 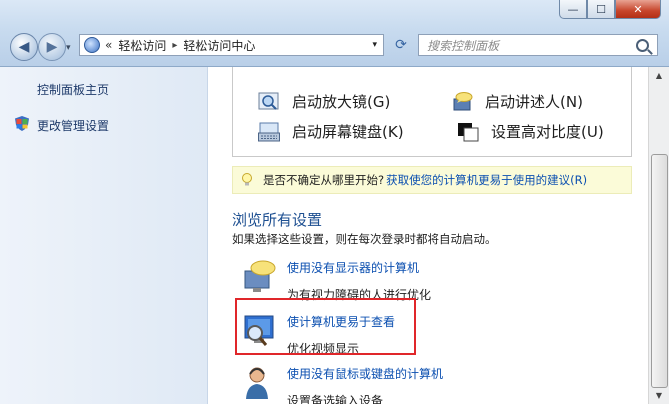 I want to click on back-button: ◀, so click(x=24, y=47).